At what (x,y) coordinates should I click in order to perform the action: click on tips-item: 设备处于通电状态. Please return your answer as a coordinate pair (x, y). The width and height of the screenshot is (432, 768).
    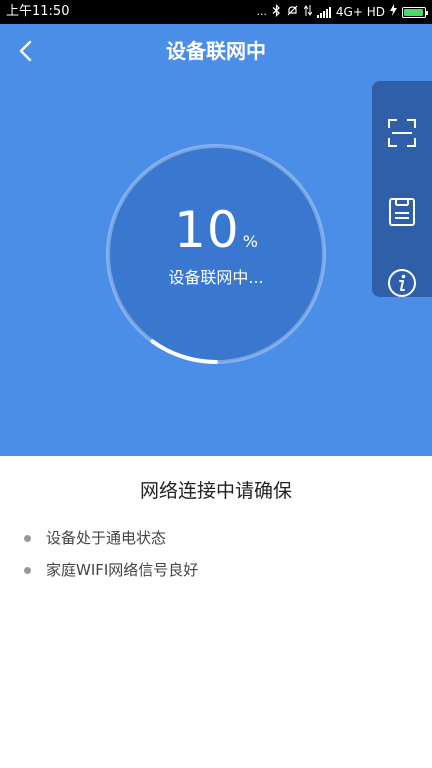
    Looking at the image, I should click on (111, 542).